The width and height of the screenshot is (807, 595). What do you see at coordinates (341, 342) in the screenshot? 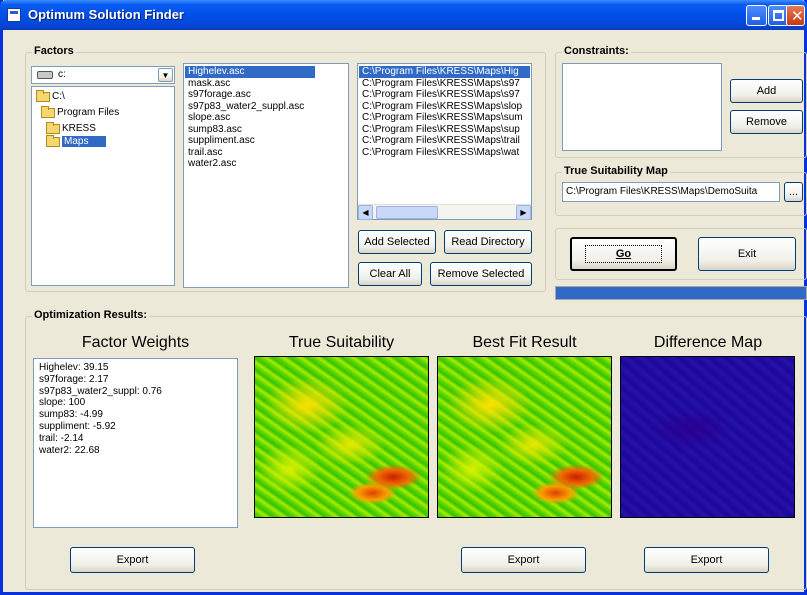
I see `true-suitability-title: True Suitability` at bounding box center [341, 342].